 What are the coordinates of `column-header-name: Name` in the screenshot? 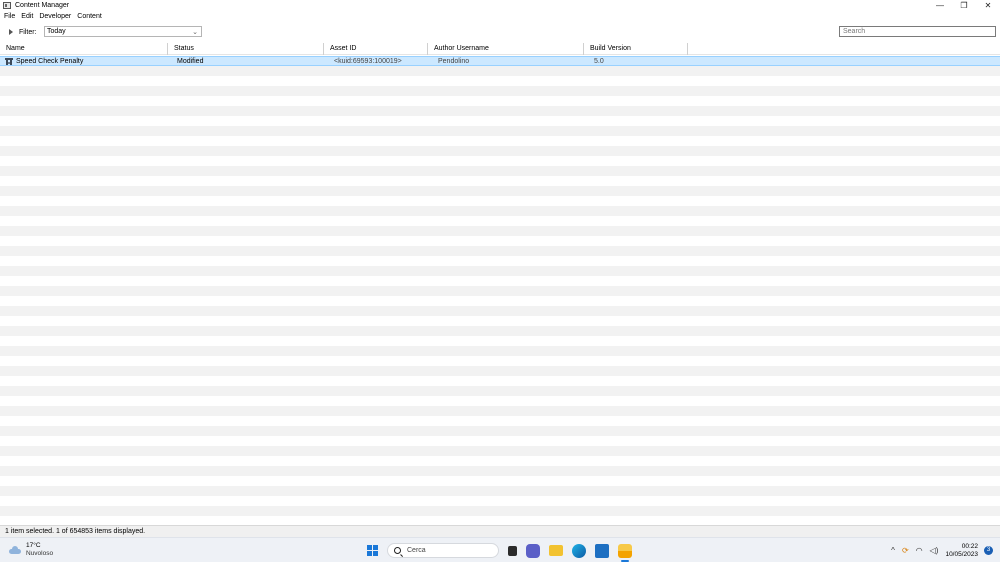 It's located at (84, 49).